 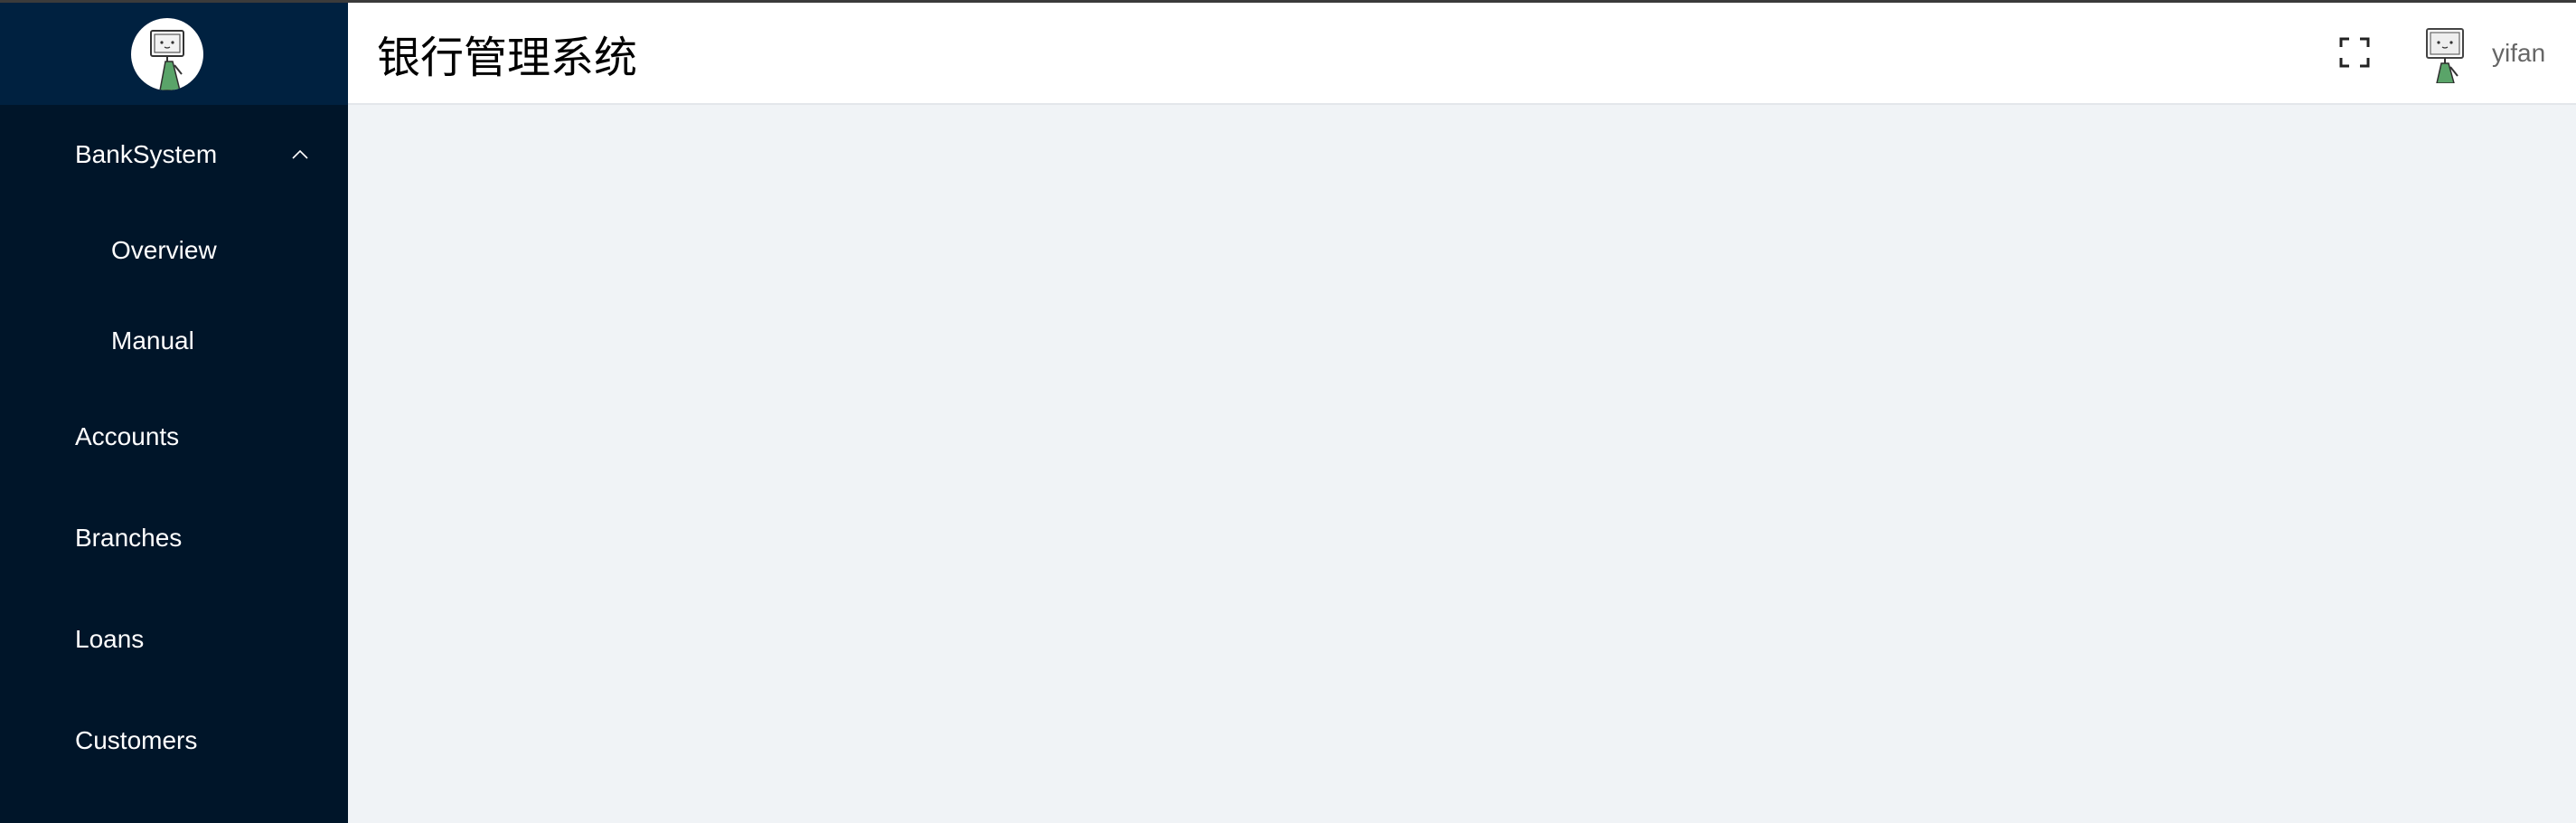 I want to click on user-avatar, so click(x=2445, y=55).